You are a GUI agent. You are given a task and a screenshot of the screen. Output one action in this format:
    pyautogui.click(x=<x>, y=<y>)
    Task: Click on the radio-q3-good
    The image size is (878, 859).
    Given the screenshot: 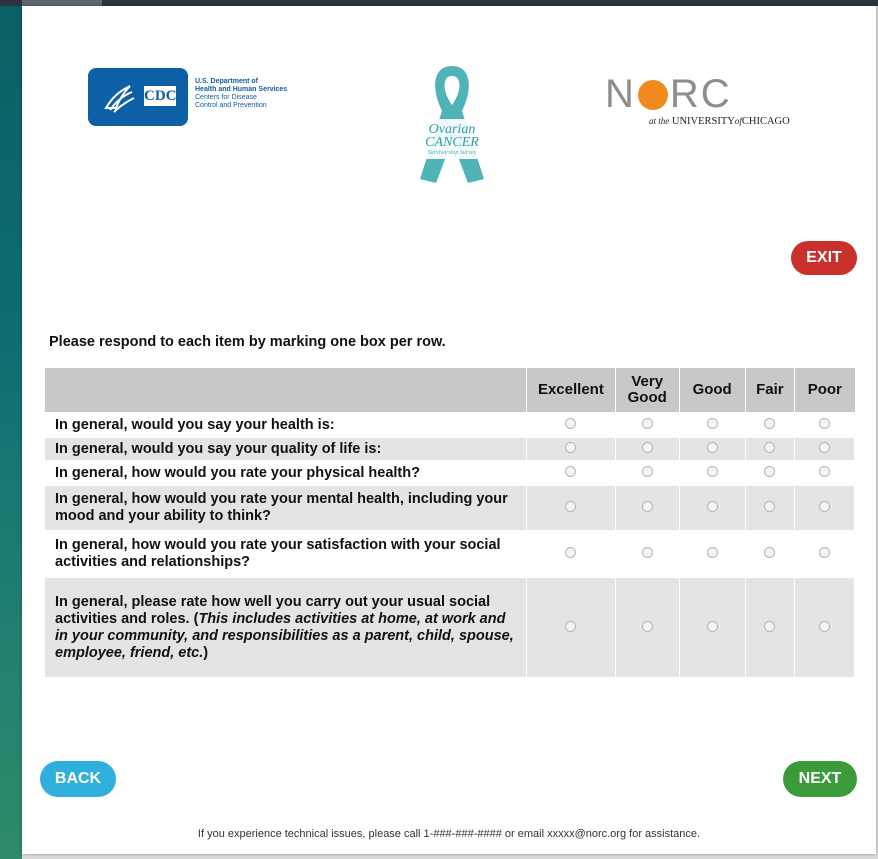 What is the action you would take?
    pyautogui.click(x=712, y=471)
    